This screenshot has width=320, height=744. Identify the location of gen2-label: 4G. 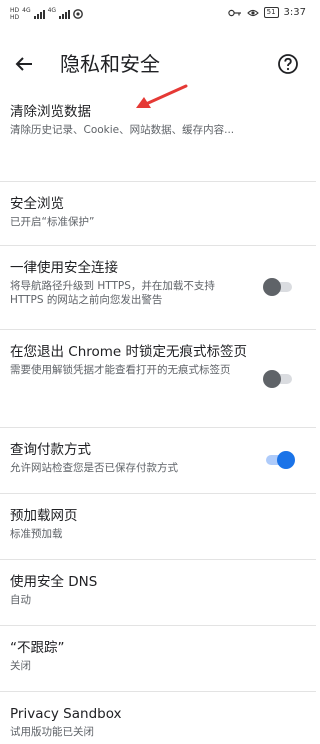
(52, 10).